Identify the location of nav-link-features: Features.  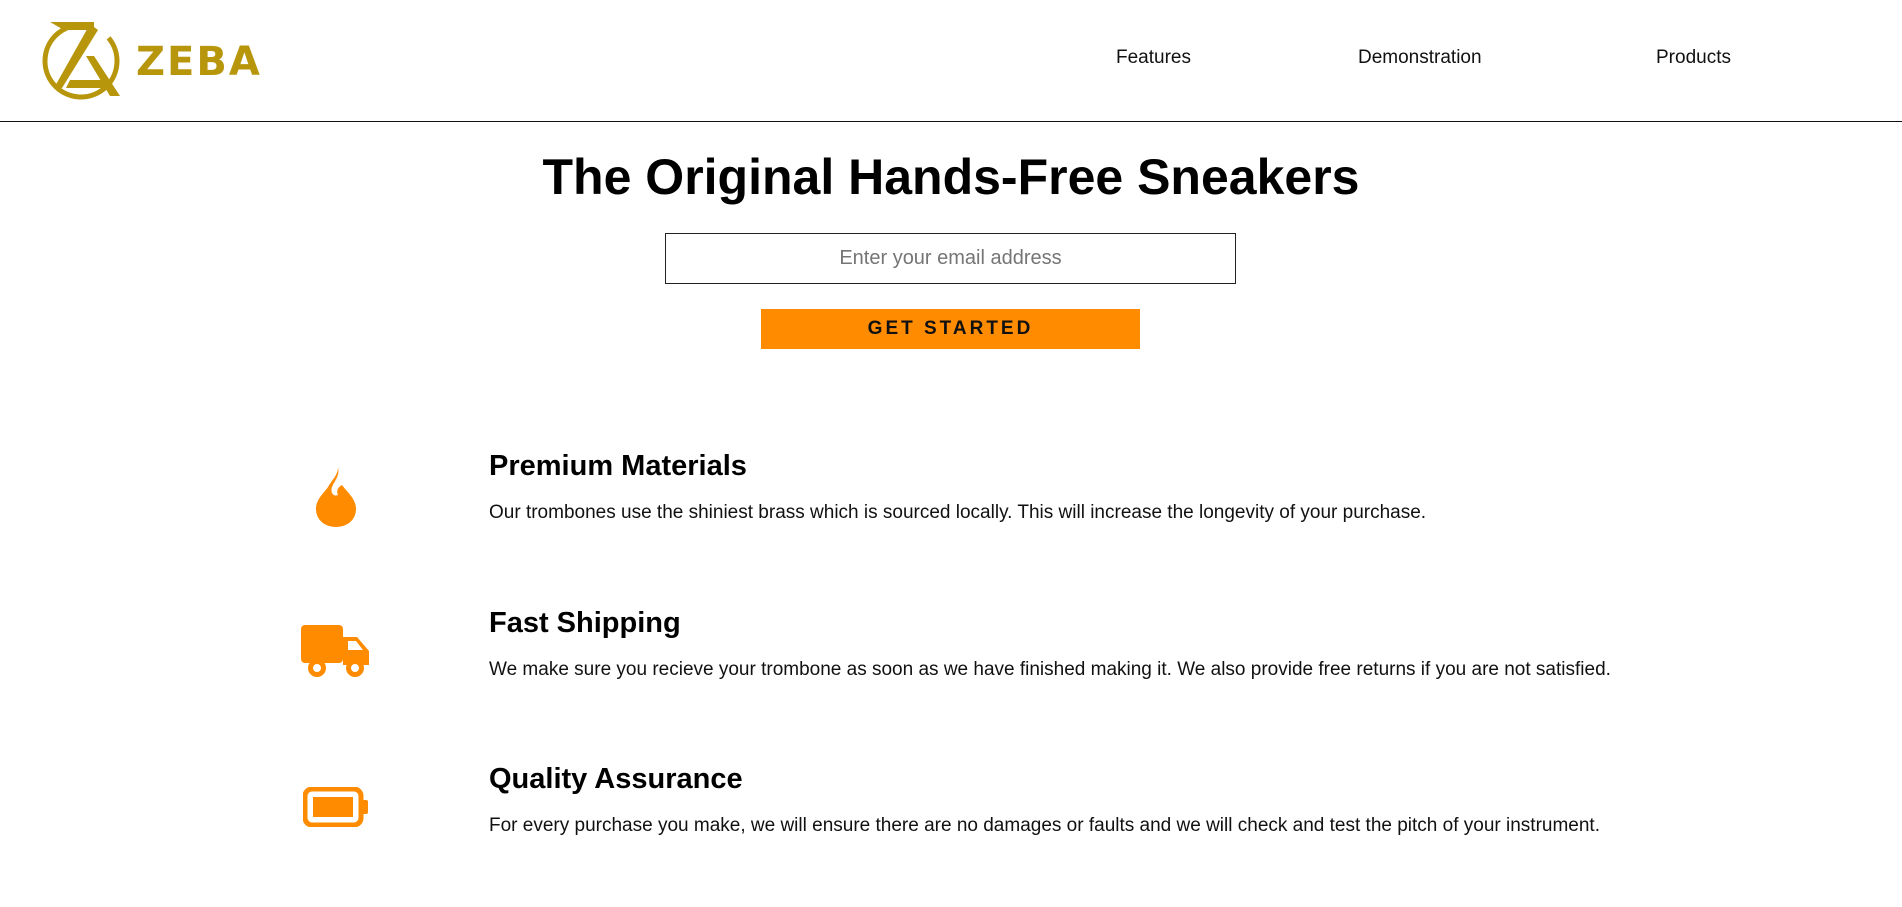
(1153, 58).